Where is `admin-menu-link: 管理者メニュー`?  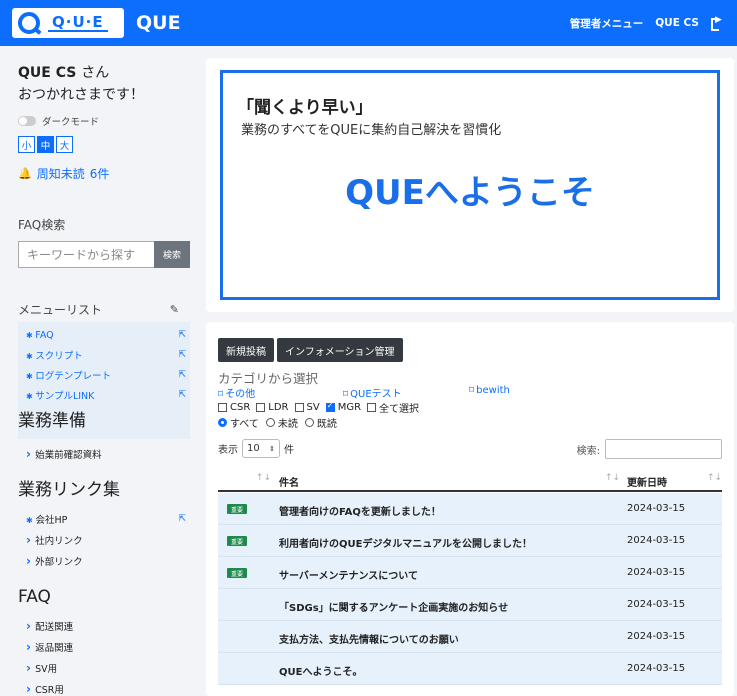
admin-menu-link: 管理者メニュー is located at coordinates (607, 23).